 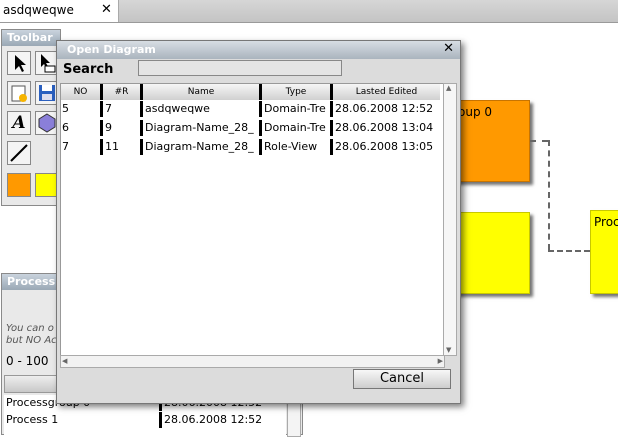 I want to click on row-r: 11, so click(x=120, y=147).